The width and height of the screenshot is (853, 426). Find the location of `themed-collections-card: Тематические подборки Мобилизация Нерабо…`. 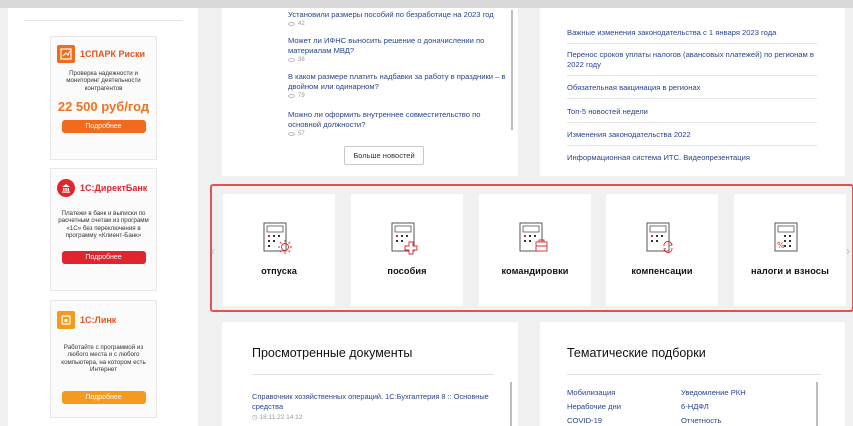

themed-collections-card: Тематические подборки Мобилизация Нерабо… is located at coordinates (692, 374).